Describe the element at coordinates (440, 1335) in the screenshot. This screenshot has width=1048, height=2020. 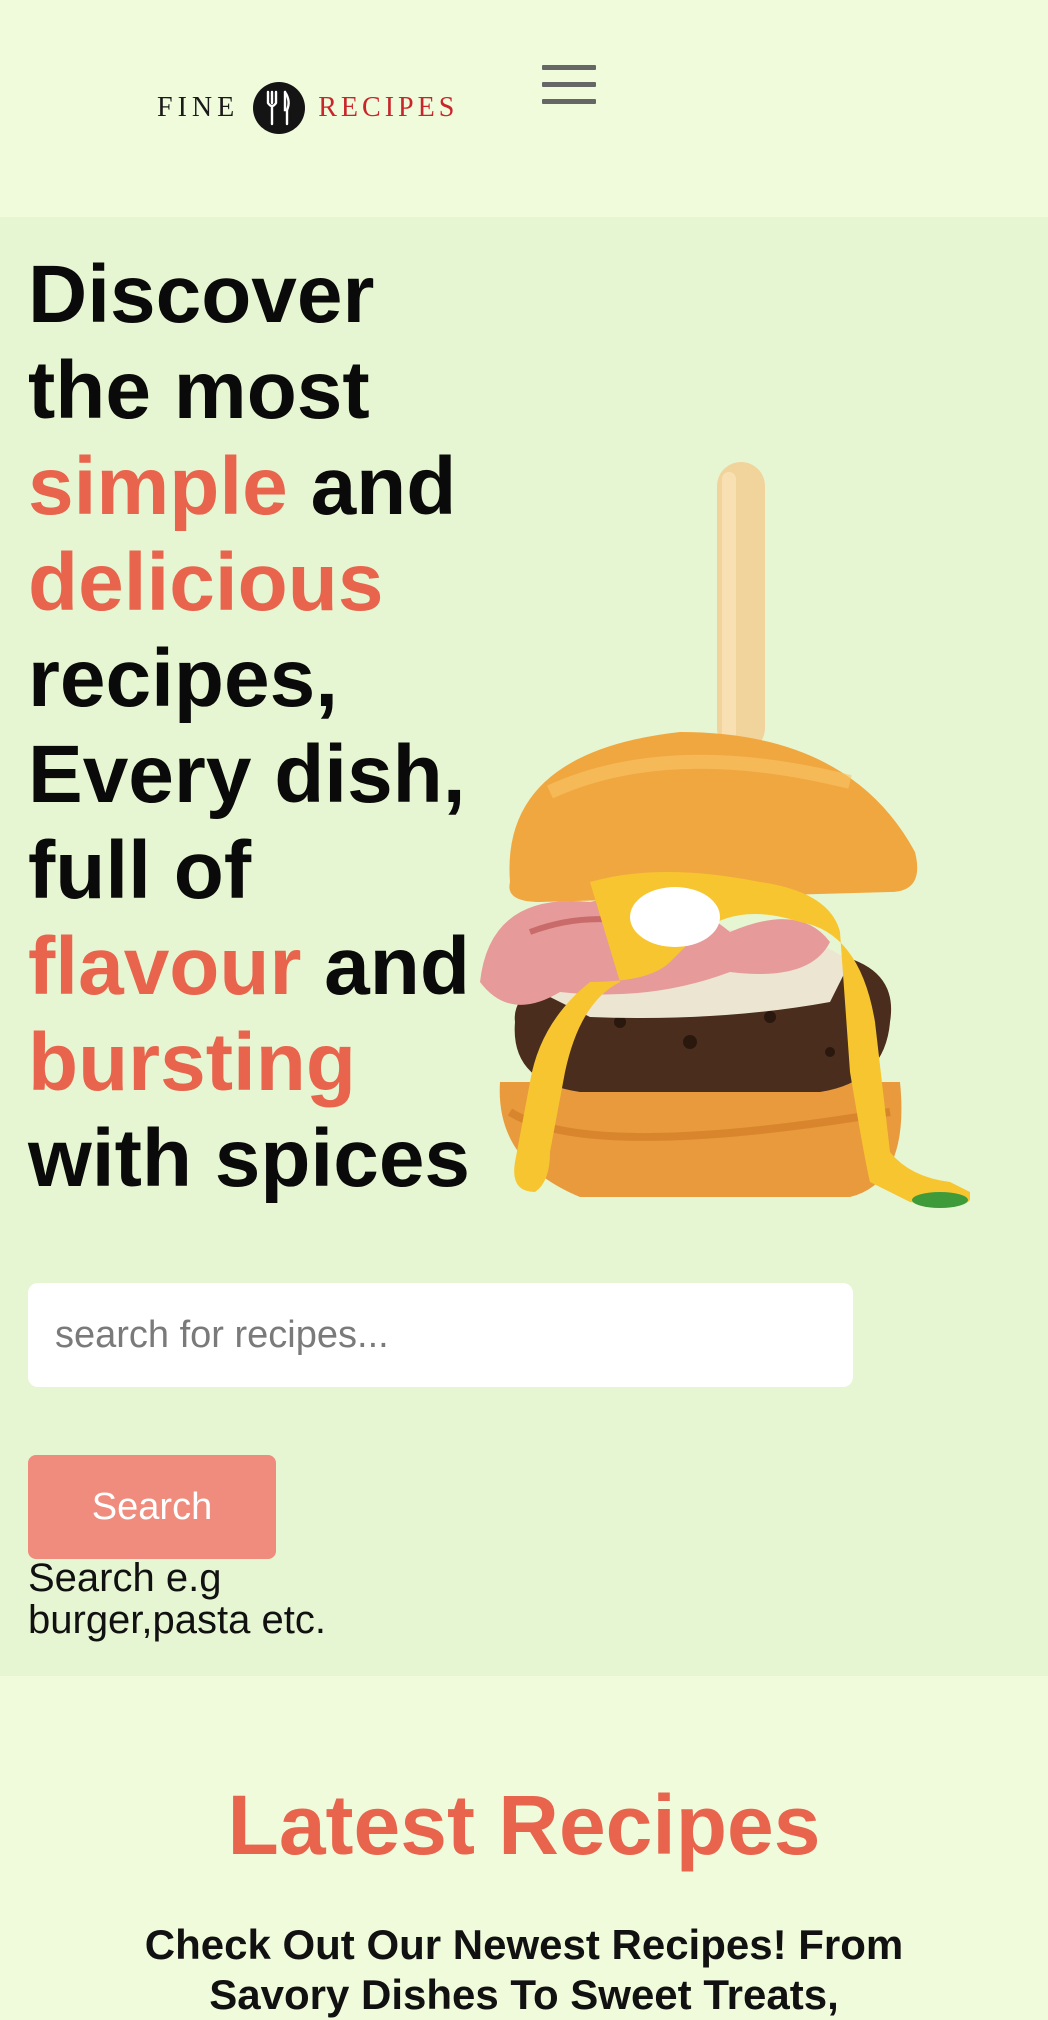
I see `search-input` at that location.